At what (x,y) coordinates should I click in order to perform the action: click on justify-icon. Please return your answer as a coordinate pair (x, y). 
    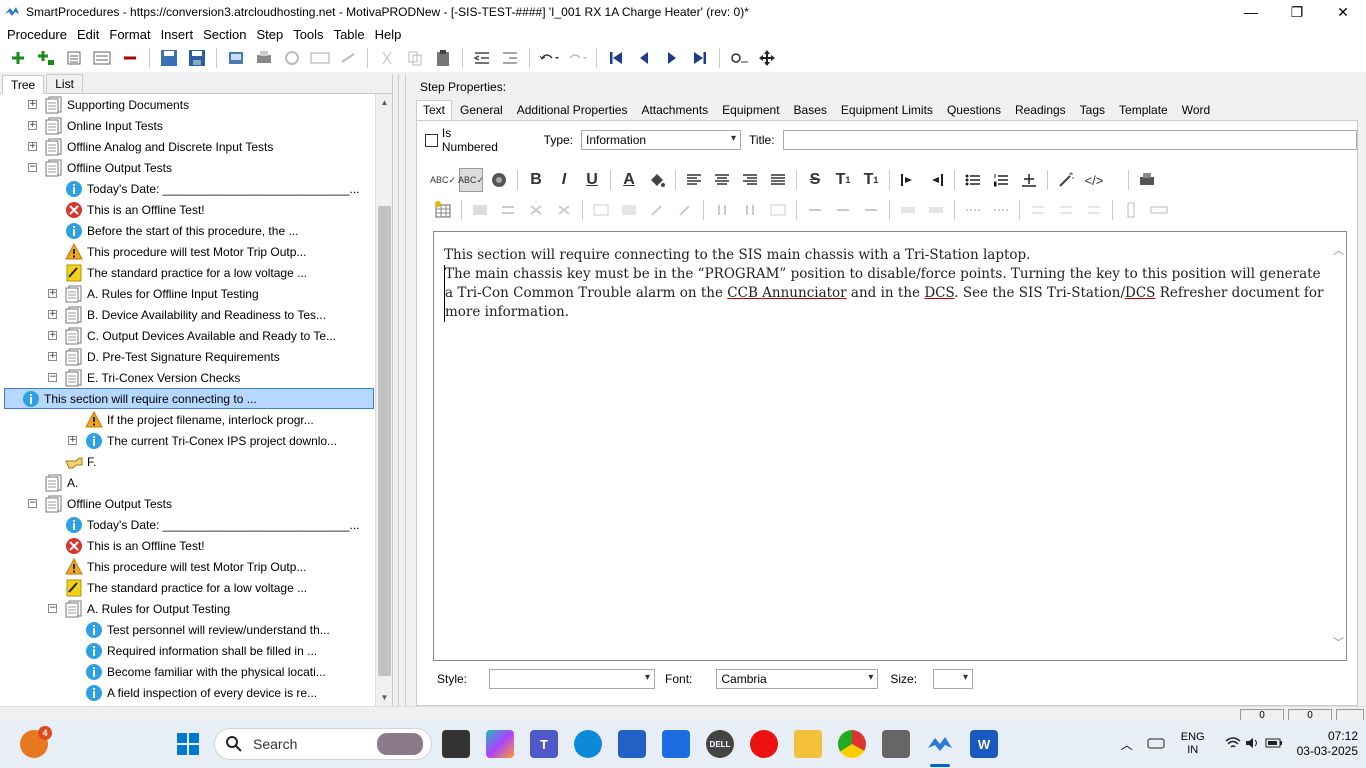
    Looking at the image, I should click on (778, 180).